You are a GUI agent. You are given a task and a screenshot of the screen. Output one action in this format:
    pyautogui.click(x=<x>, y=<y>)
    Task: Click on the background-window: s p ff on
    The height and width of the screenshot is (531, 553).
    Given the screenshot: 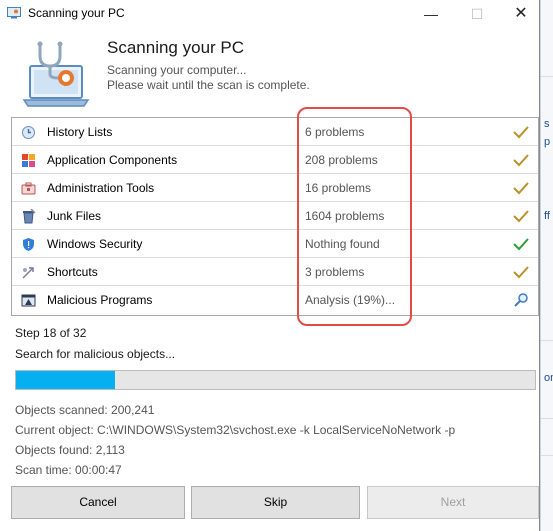 What is the action you would take?
    pyautogui.click(x=546, y=265)
    